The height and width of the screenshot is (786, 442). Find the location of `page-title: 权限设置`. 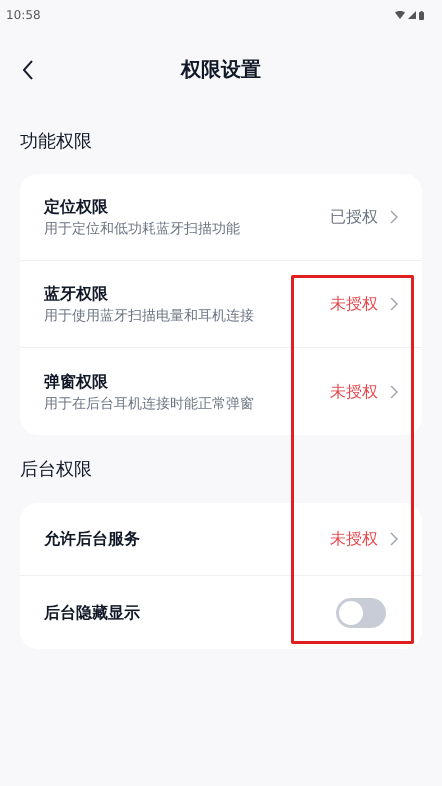

page-title: 权限设置 is located at coordinates (221, 69).